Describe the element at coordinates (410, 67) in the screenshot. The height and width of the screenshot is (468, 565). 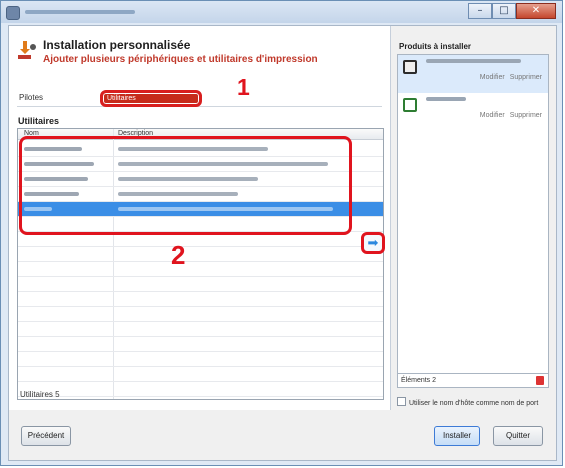
I see `printer-icon` at that location.